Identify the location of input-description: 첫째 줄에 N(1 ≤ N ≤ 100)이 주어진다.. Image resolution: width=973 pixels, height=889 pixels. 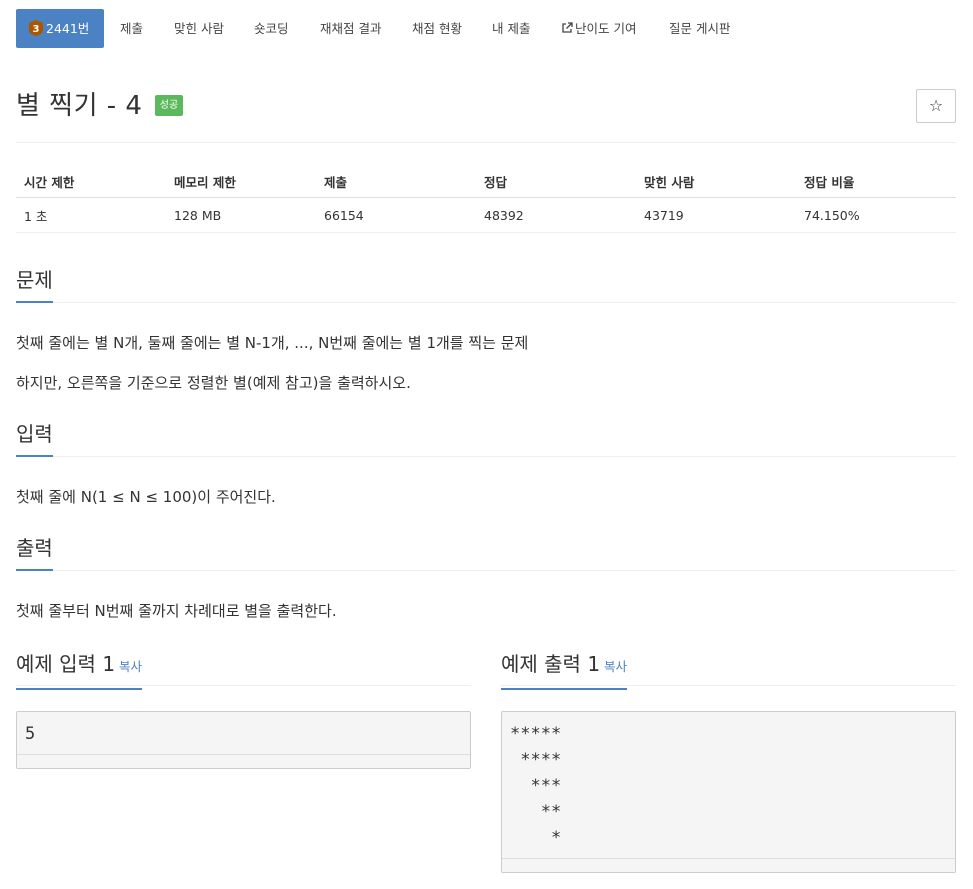
(146, 497).